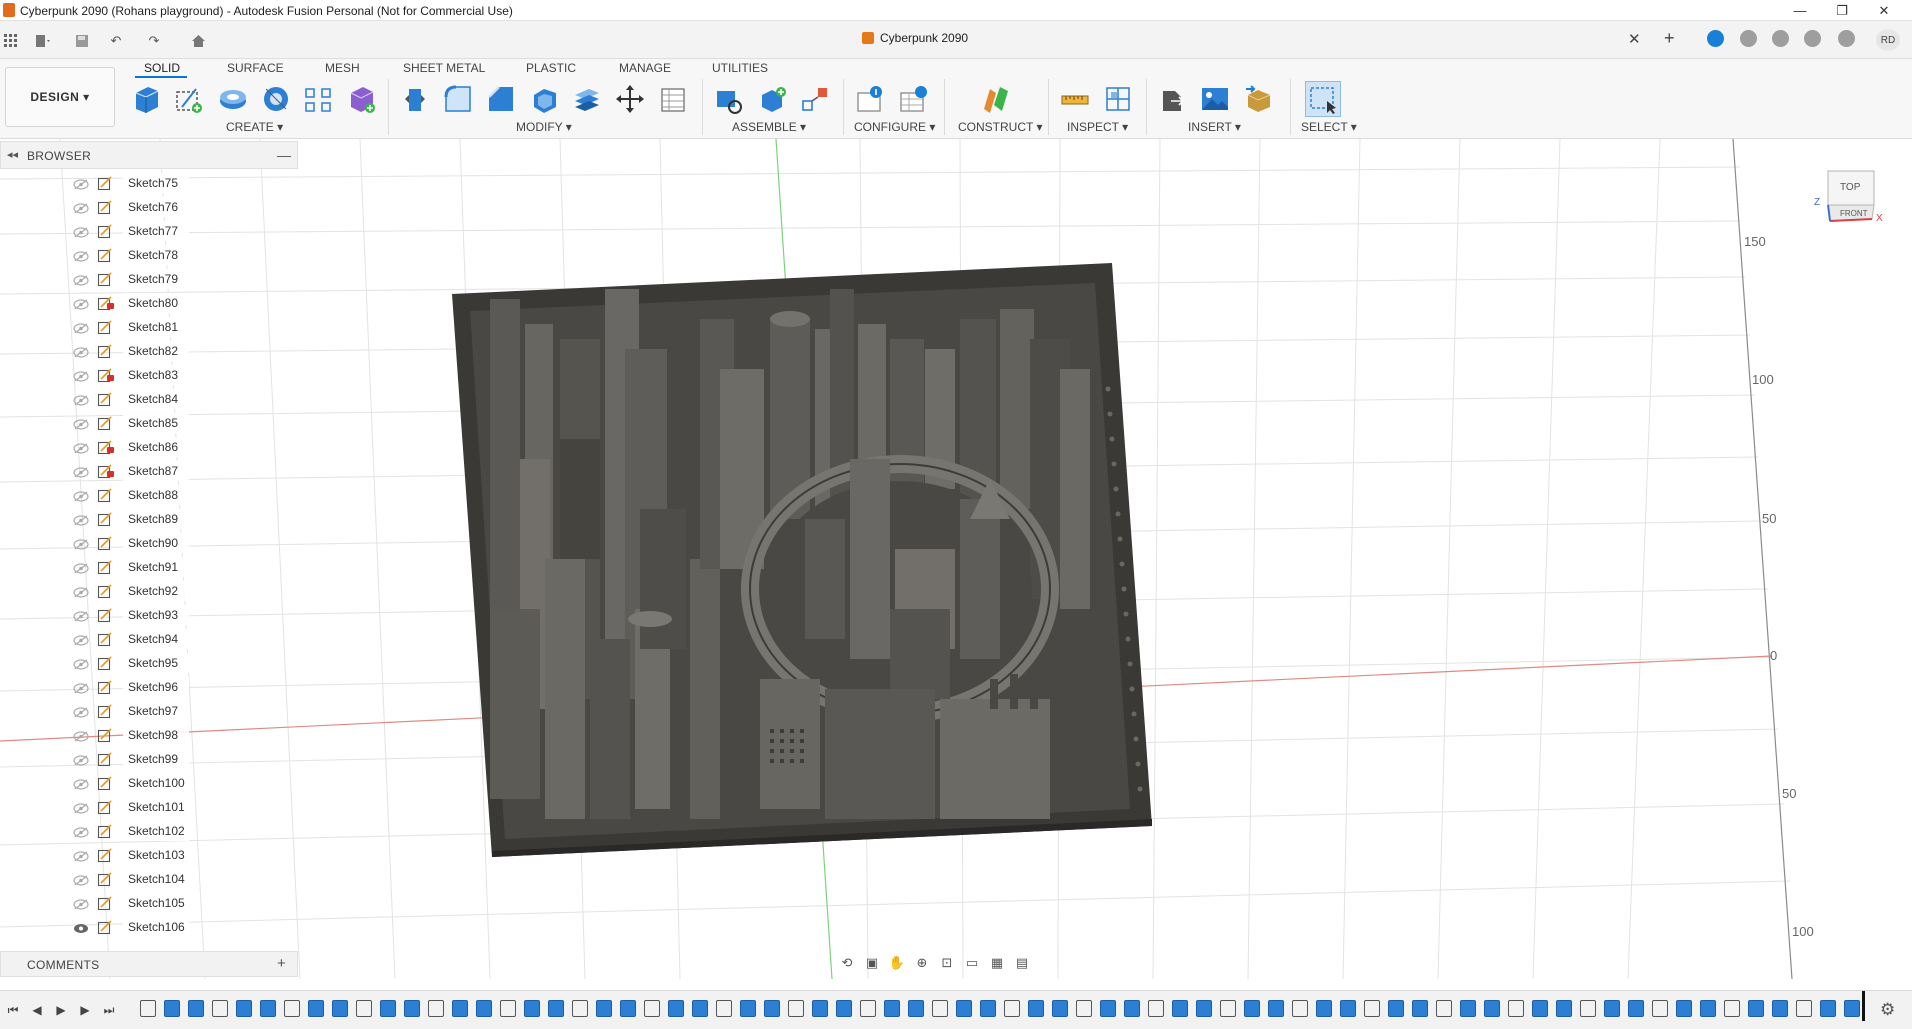 The width and height of the screenshot is (1912, 1029). I want to click on app-grid-icon, so click(11, 41).